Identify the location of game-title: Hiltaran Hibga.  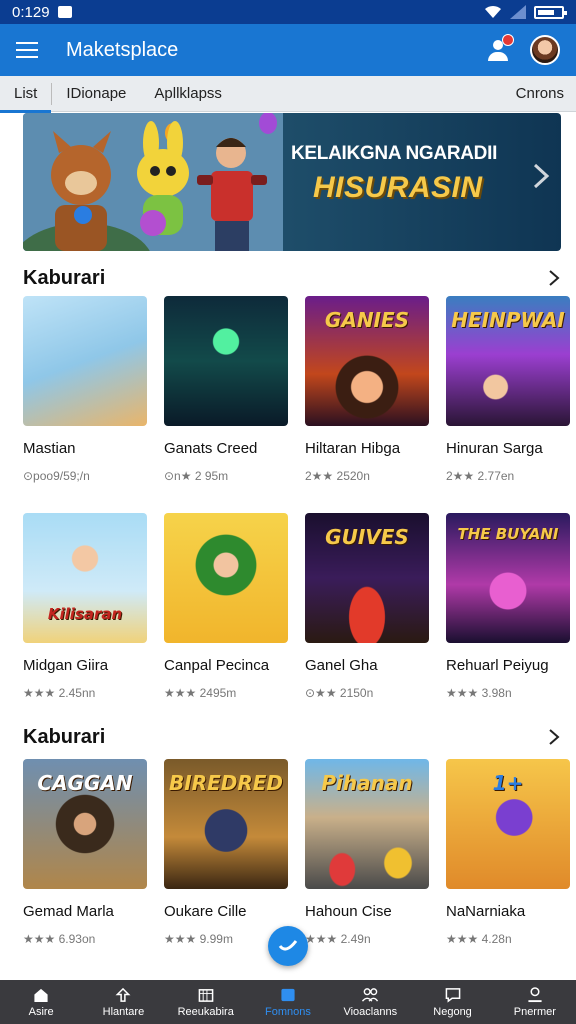
(353, 448).